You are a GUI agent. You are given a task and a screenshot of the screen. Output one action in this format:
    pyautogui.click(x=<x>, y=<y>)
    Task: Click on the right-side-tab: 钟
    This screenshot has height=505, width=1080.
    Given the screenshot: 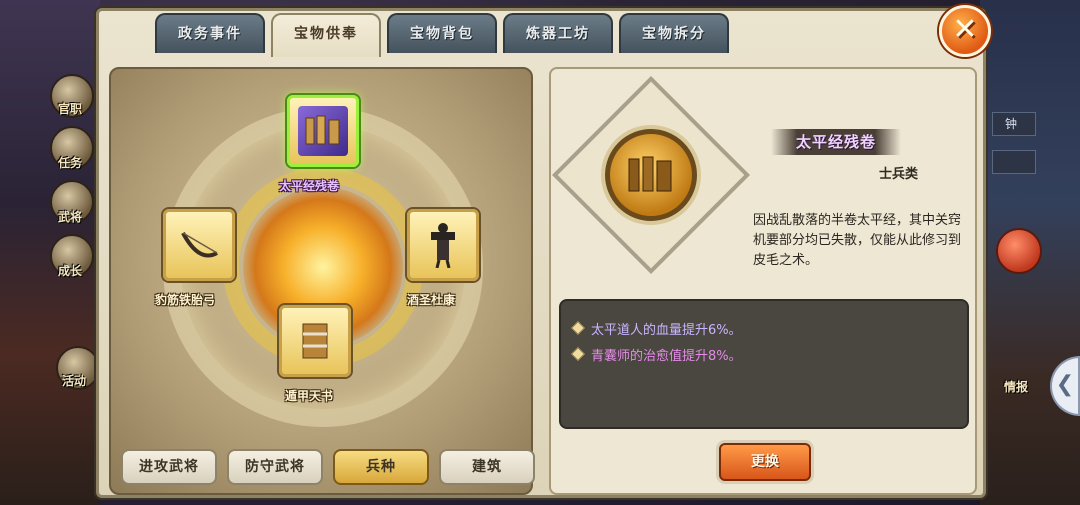 What is the action you would take?
    pyautogui.click(x=1014, y=124)
    